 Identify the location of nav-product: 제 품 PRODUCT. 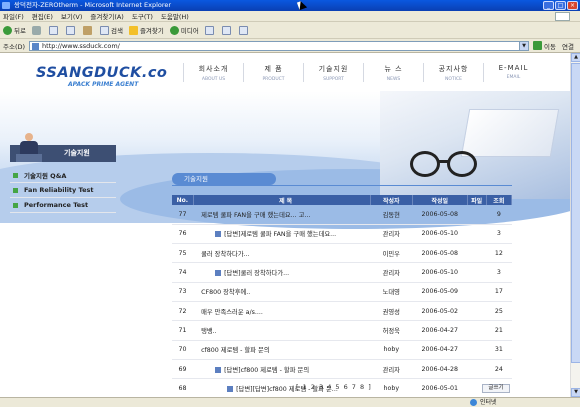
(273, 72).